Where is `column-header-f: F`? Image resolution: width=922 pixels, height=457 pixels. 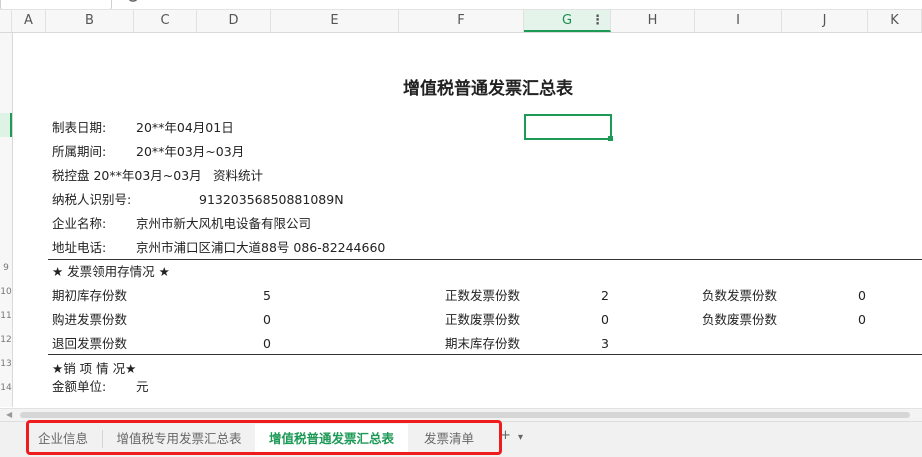 column-header-f: F is located at coordinates (461, 21).